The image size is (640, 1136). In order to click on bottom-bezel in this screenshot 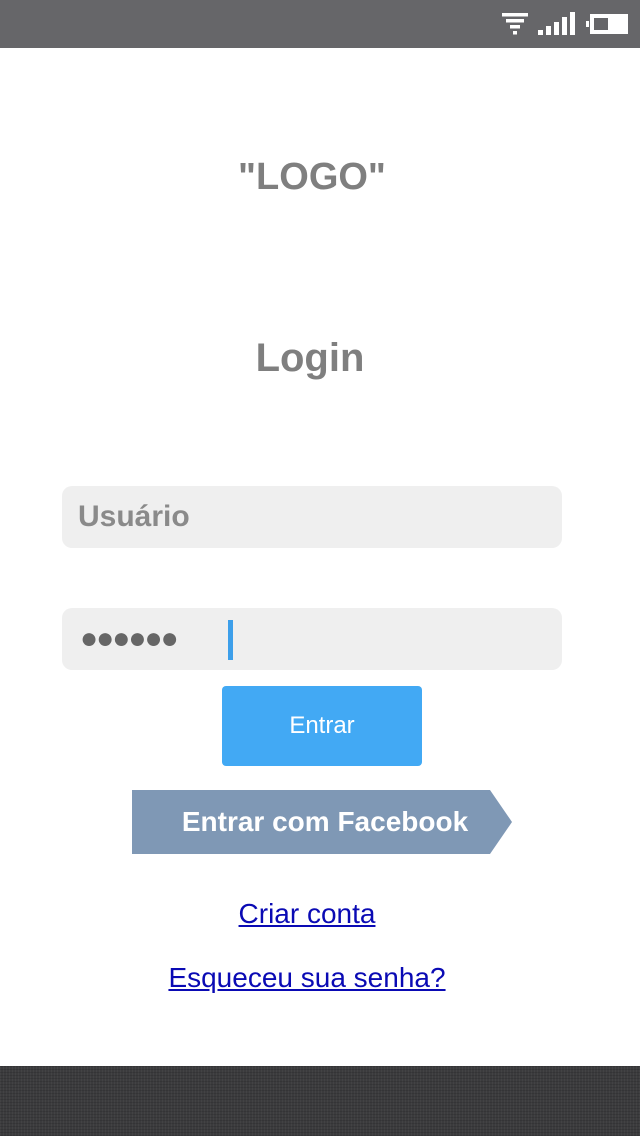, I will do `click(320, 1101)`.